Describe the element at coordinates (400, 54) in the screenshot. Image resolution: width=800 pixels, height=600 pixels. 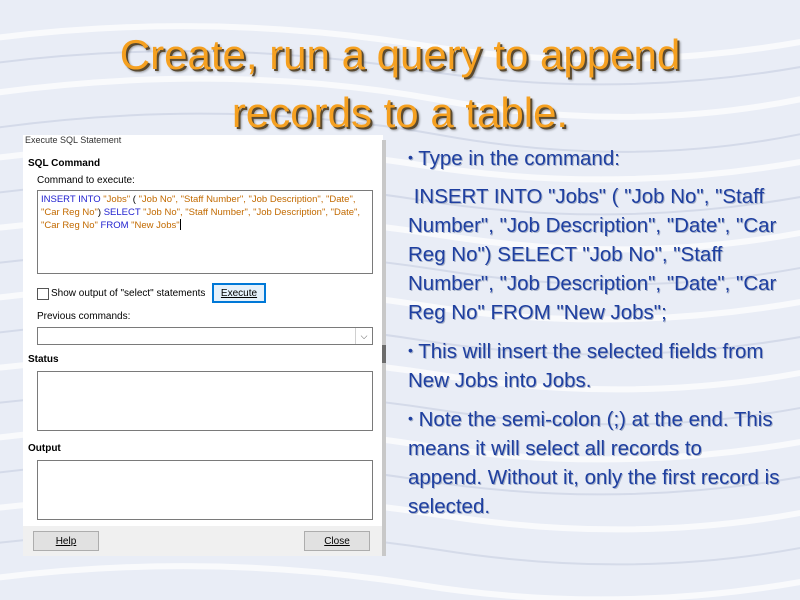
I see `slide-title-line-1: Create, run a query to append` at that location.